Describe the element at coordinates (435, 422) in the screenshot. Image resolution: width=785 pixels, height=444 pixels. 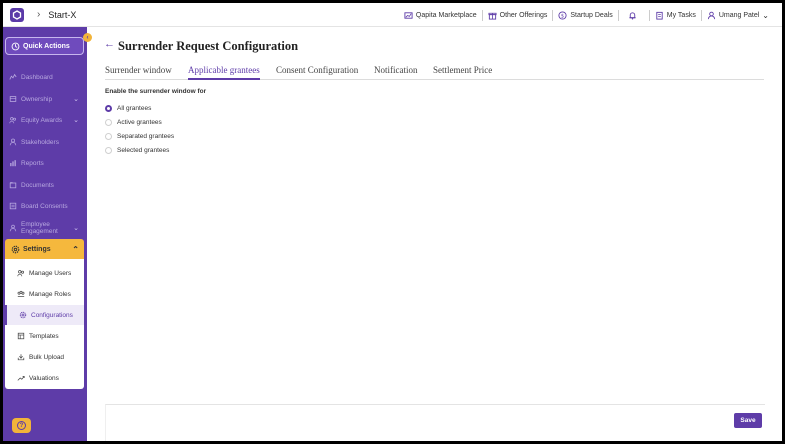
I see `footer-bar: Save` at that location.